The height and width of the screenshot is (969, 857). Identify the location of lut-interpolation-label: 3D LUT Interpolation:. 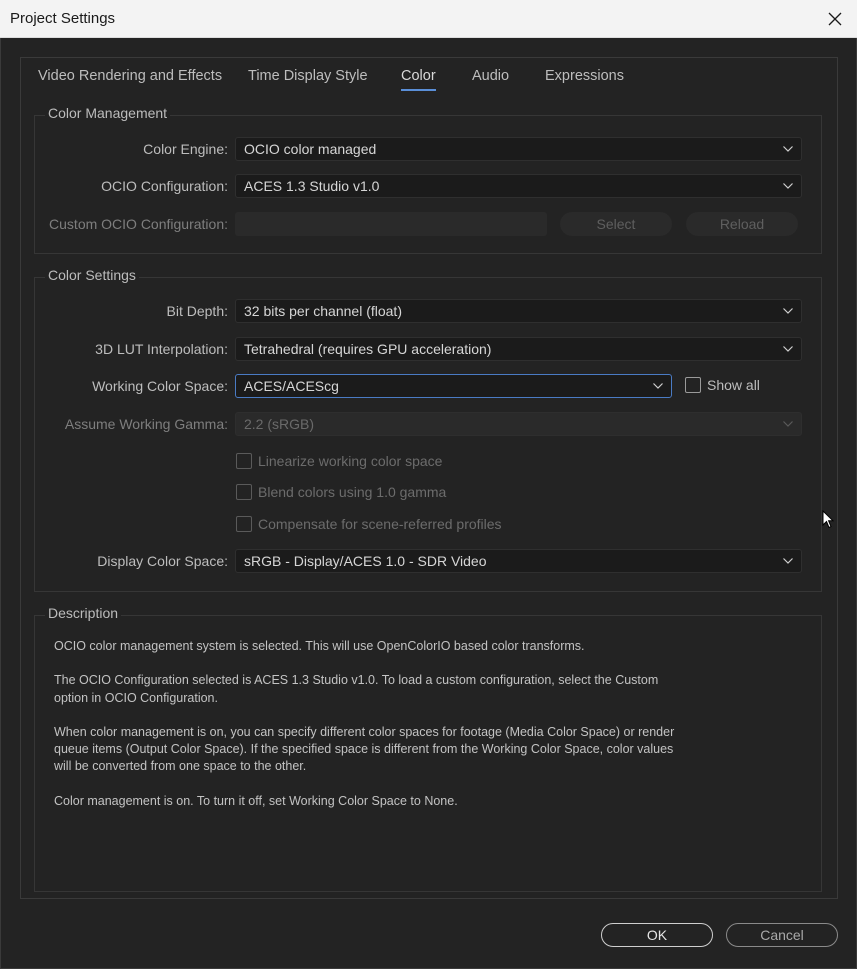
(161, 349).